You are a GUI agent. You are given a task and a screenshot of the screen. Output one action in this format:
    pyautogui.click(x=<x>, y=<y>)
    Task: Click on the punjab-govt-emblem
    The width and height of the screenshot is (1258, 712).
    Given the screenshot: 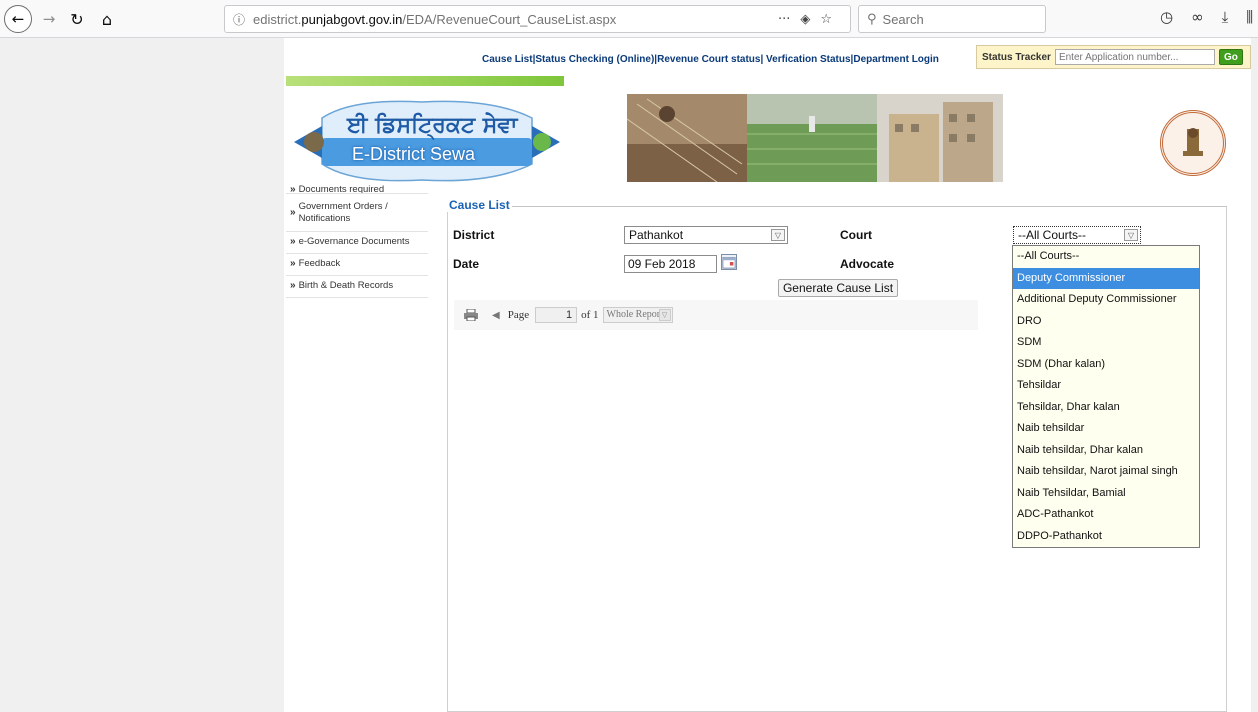 What is the action you would take?
    pyautogui.click(x=1193, y=143)
    